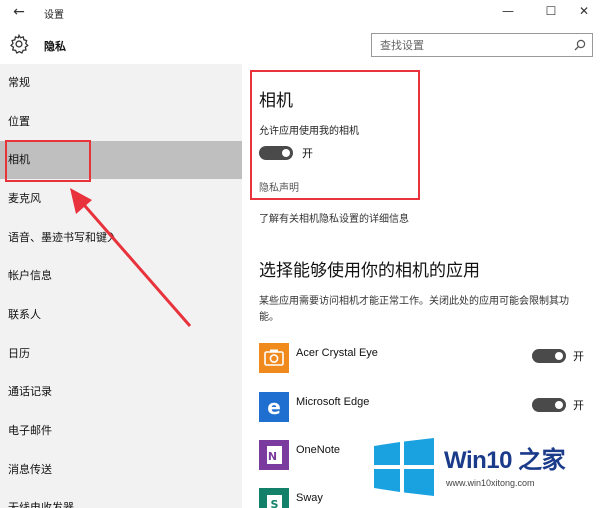  What do you see at coordinates (369, 271) in the screenshot?
I see `apps-section-heading: 选择能够使用你的相机的应用` at bounding box center [369, 271].